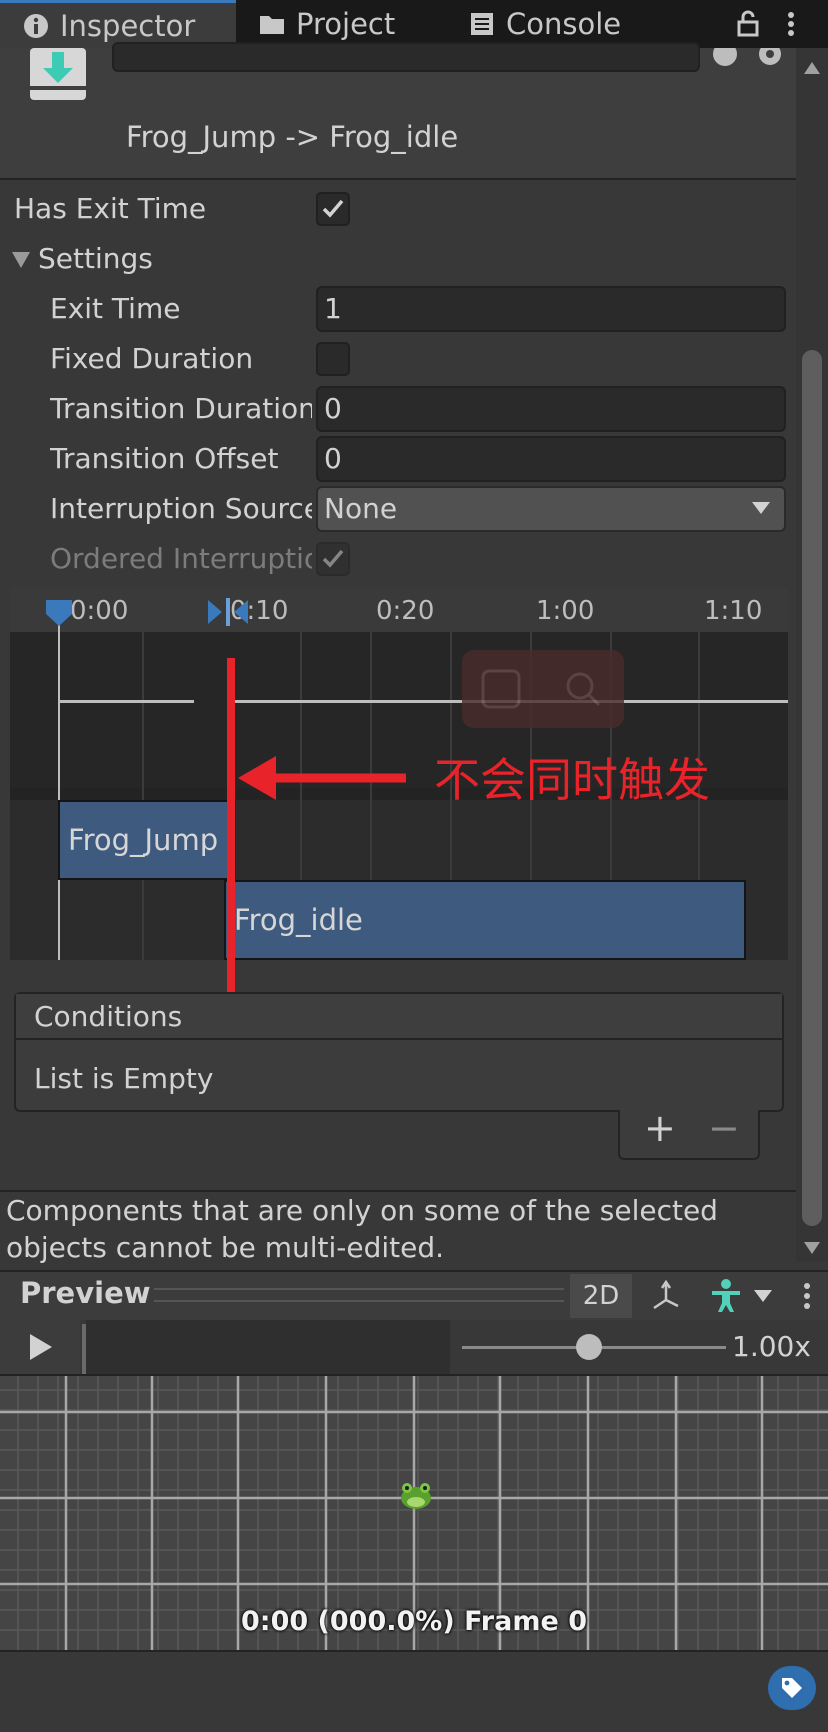 This screenshot has width=828, height=1732. Describe the element at coordinates (99, 611) in the screenshot. I see `tick-label: 0:00` at that location.